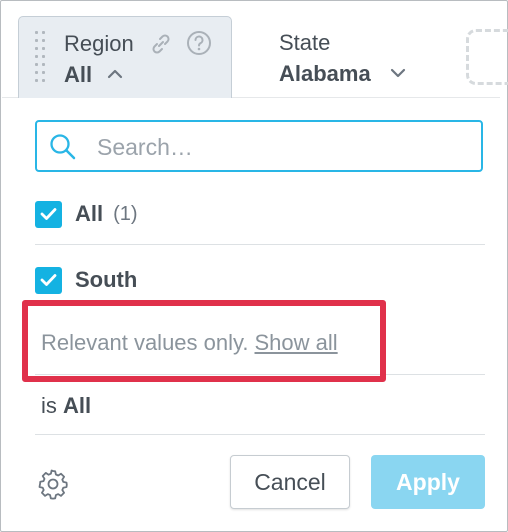 This screenshot has height=532, width=508. What do you see at coordinates (296, 342) in the screenshot?
I see `show-all-link: Show all` at bounding box center [296, 342].